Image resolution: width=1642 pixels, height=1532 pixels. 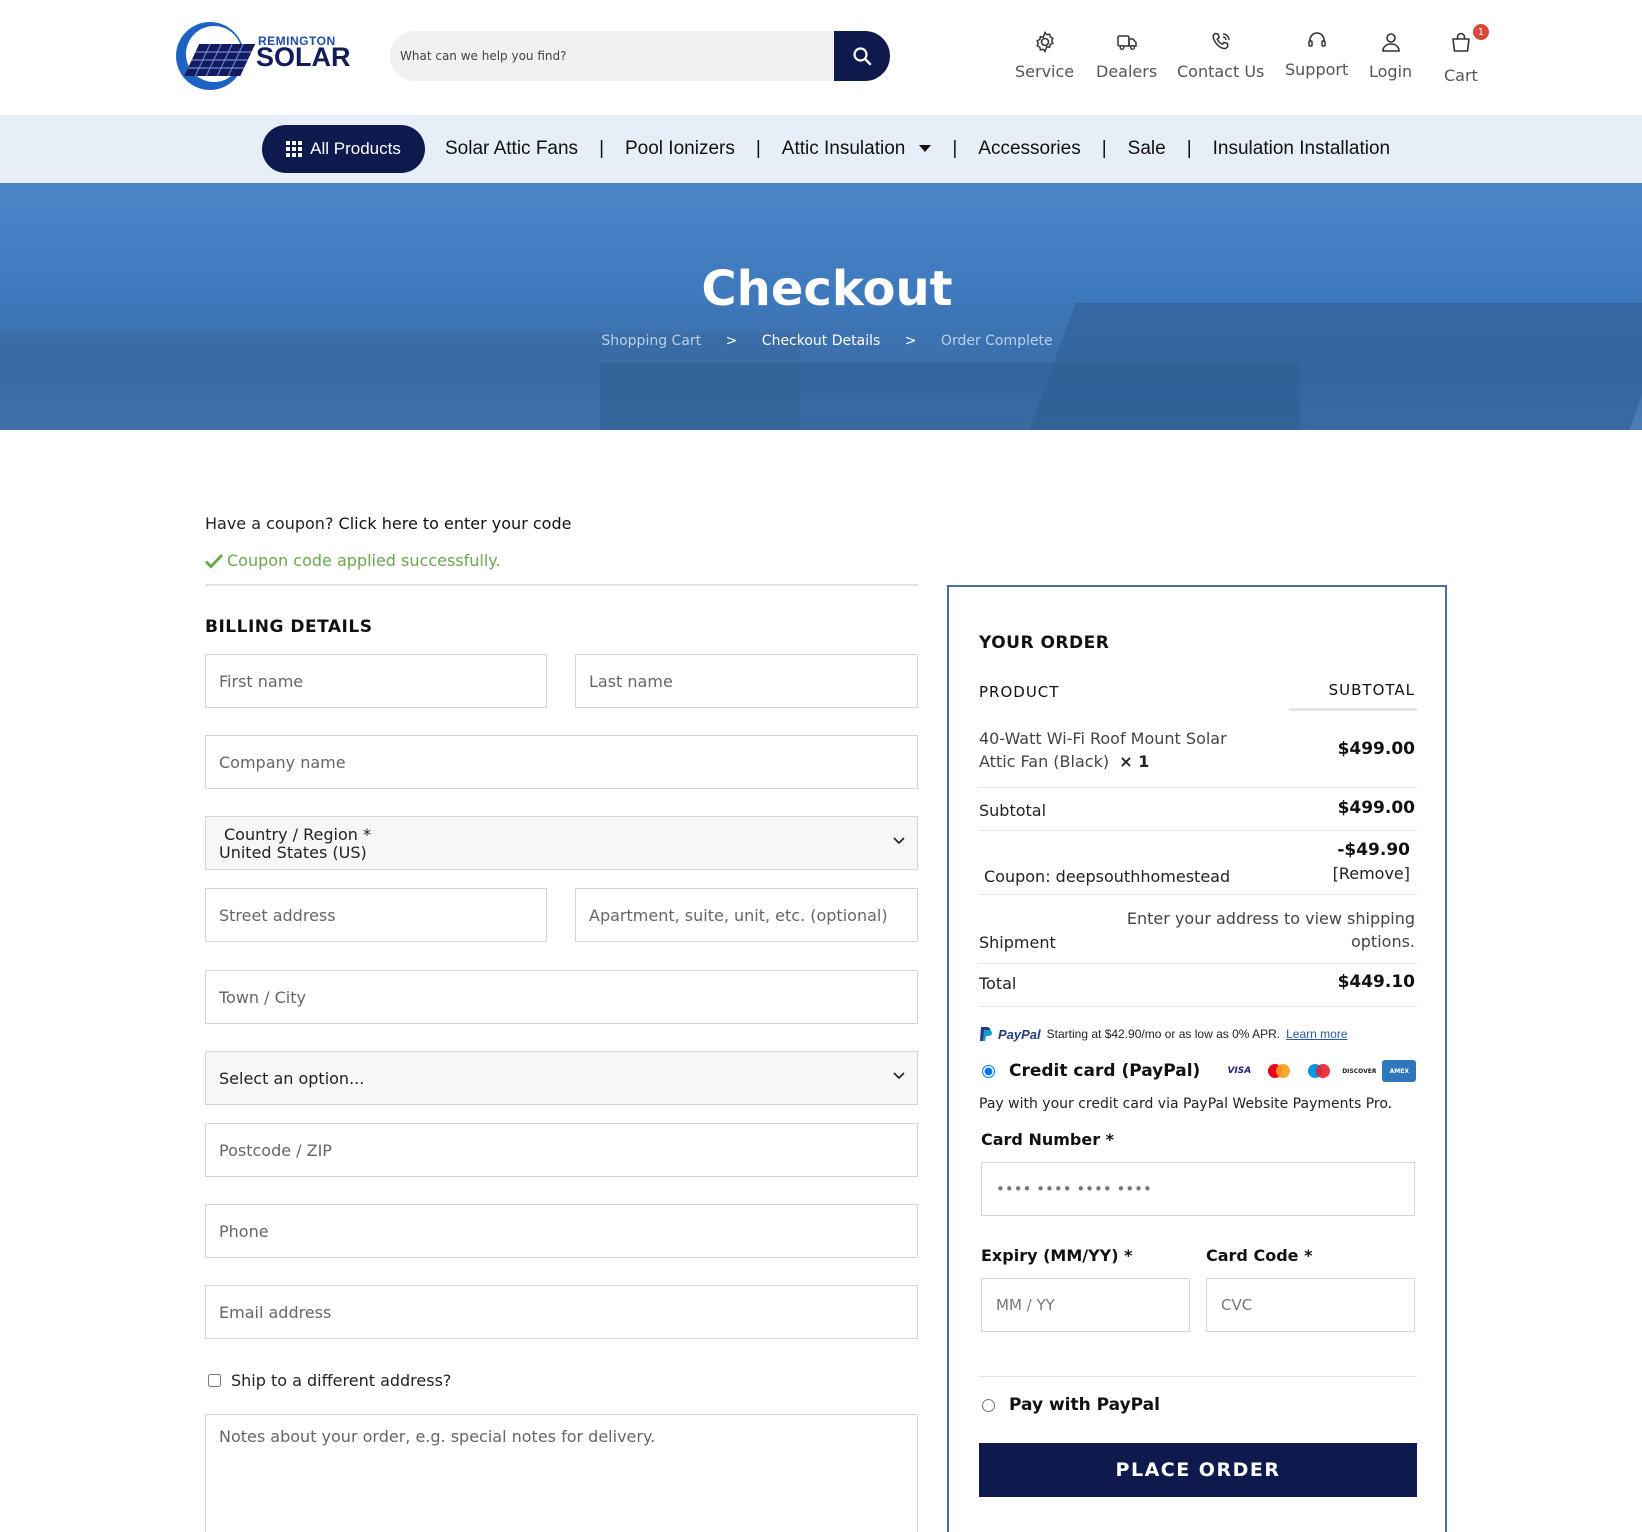 I want to click on nav-link-insulation-installation: Insulation Installation, so click(x=1301, y=149).